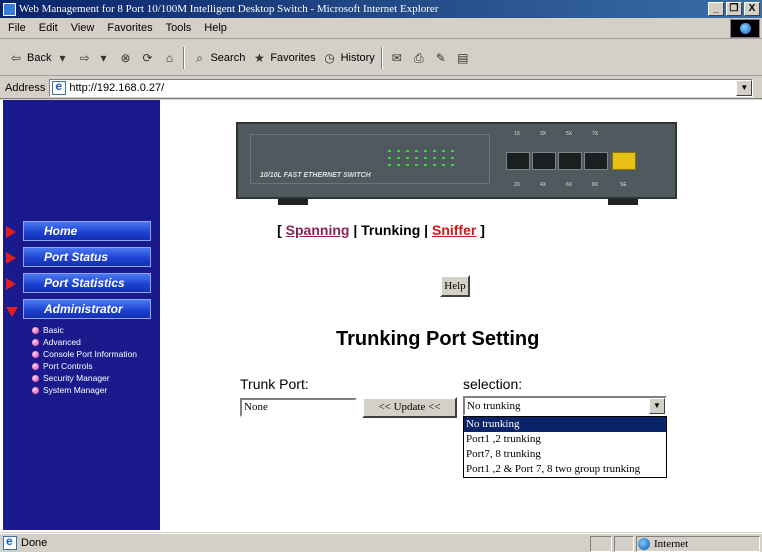 This screenshot has width=762, height=552. What do you see at coordinates (601, 544) in the screenshot?
I see `status-cell` at bounding box center [601, 544].